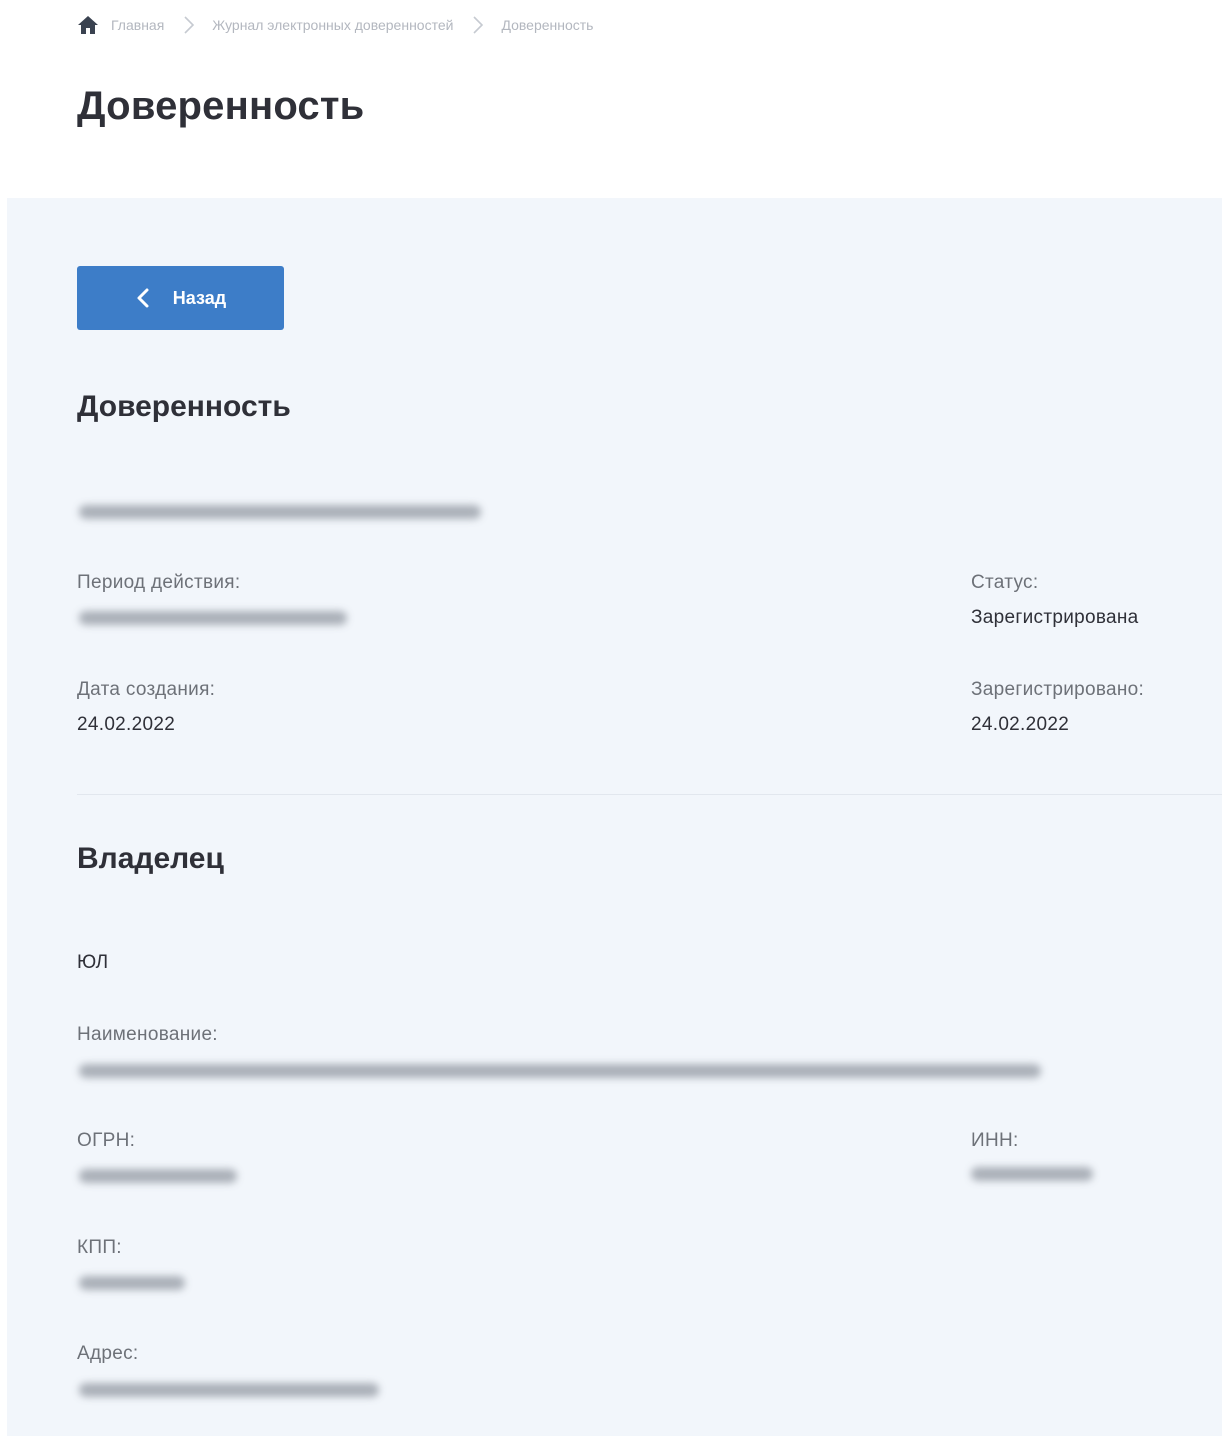 The width and height of the screenshot is (1222, 1436). I want to click on poa-number-redacted, so click(280, 512).